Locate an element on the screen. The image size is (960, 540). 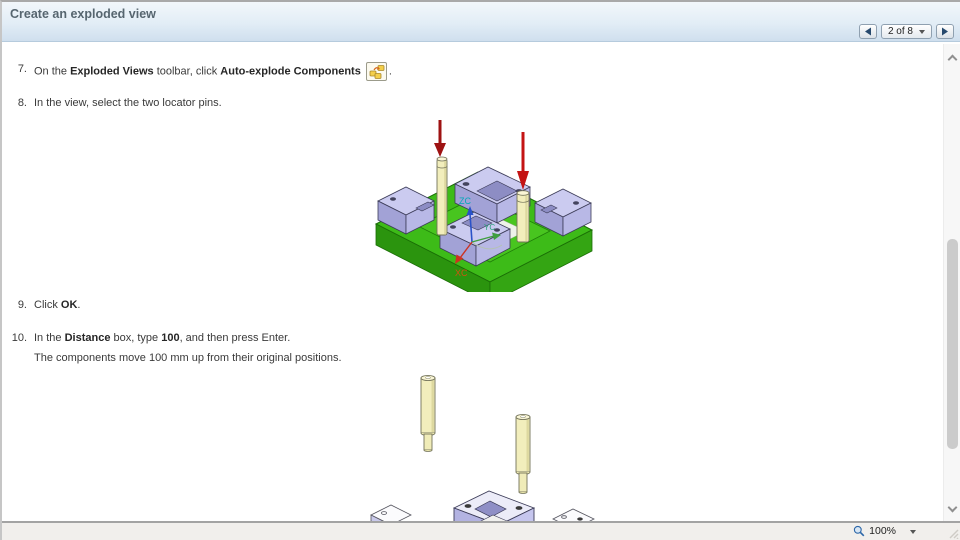
page-navigation: 2 of 8 is located at coordinates (906, 31).